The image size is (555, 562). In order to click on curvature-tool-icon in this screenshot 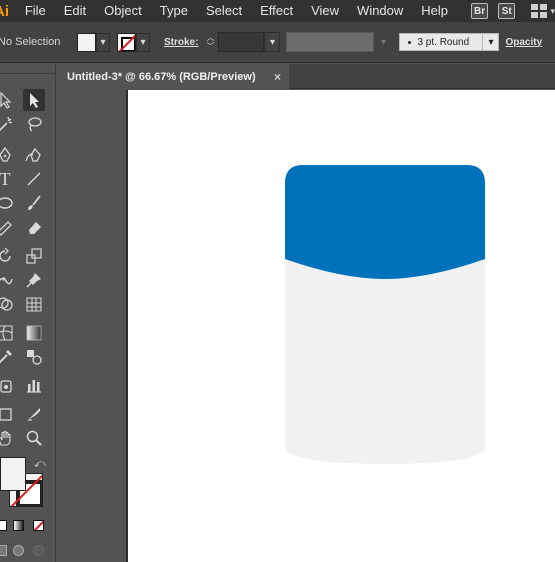, I will do `click(34, 155)`.